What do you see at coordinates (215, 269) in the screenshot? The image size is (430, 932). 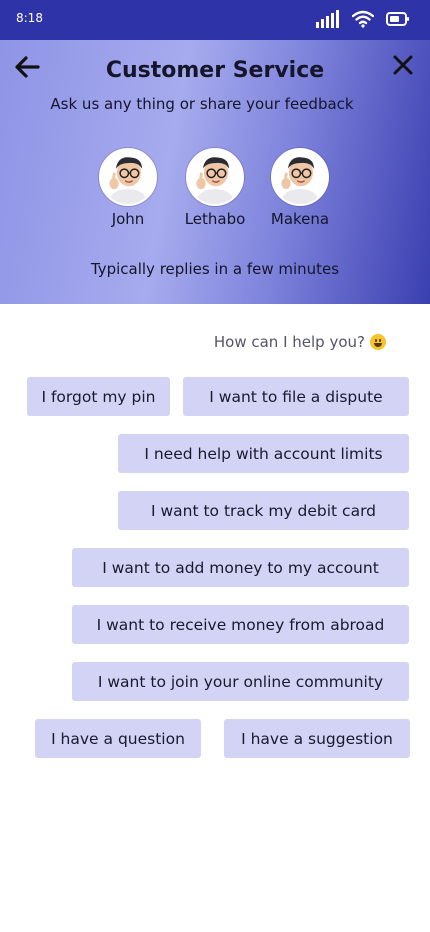 I see `reply-time-note: Typically replies in a few minutes` at bounding box center [215, 269].